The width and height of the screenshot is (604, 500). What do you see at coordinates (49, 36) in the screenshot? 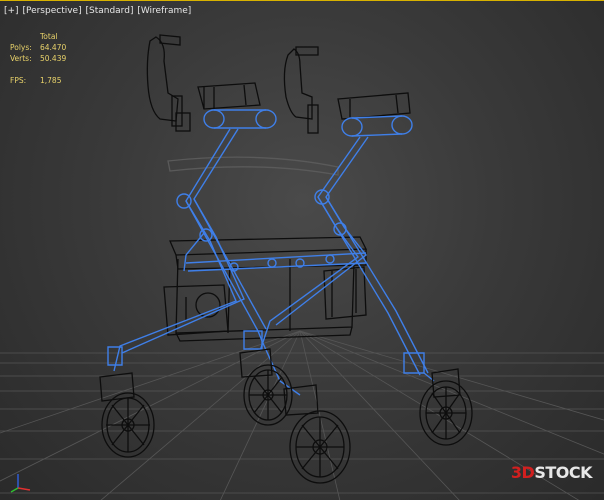
I see `stats-header: Total` at bounding box center [49, 36].